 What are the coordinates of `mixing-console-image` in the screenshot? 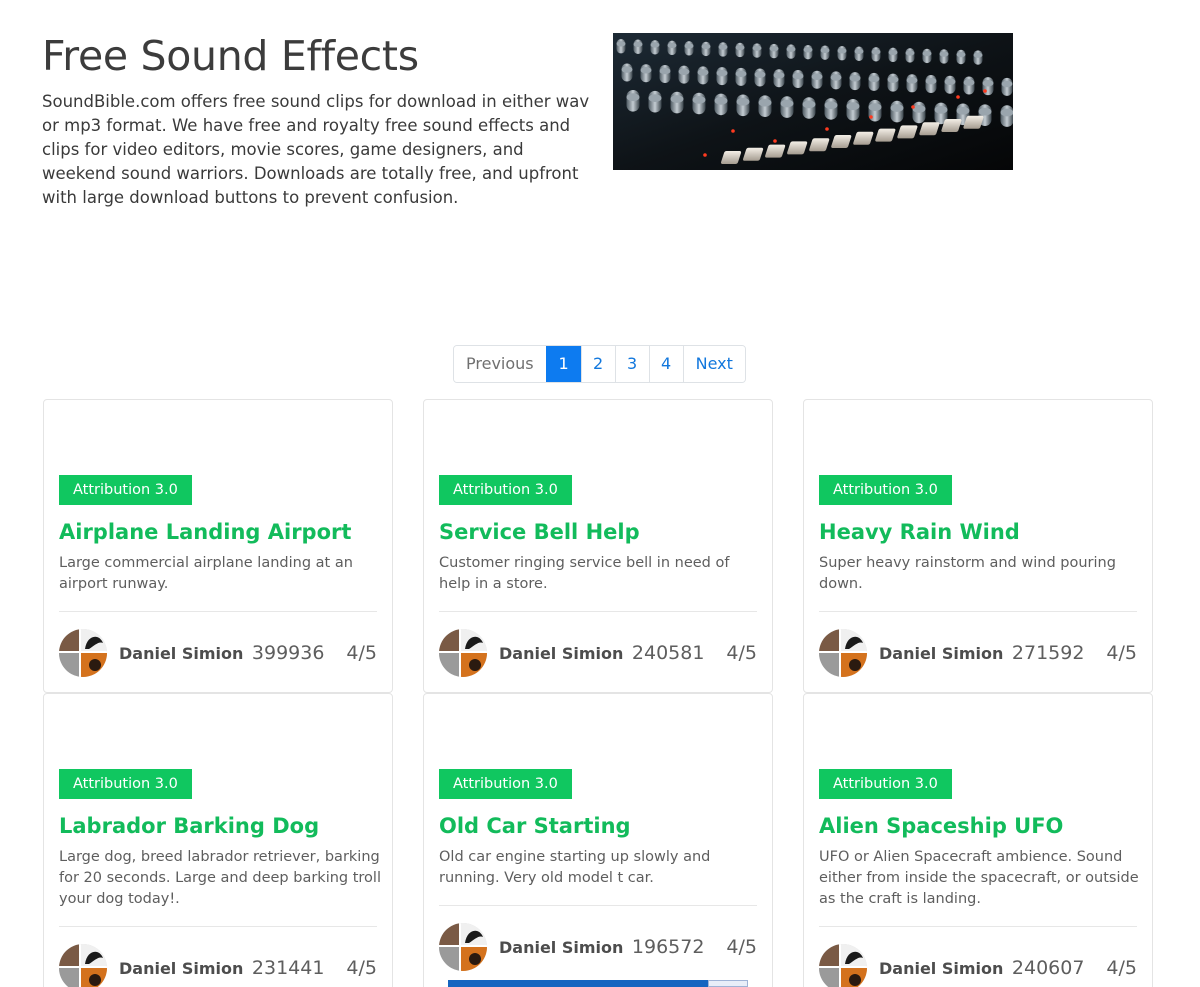 It's located at (813, 101).